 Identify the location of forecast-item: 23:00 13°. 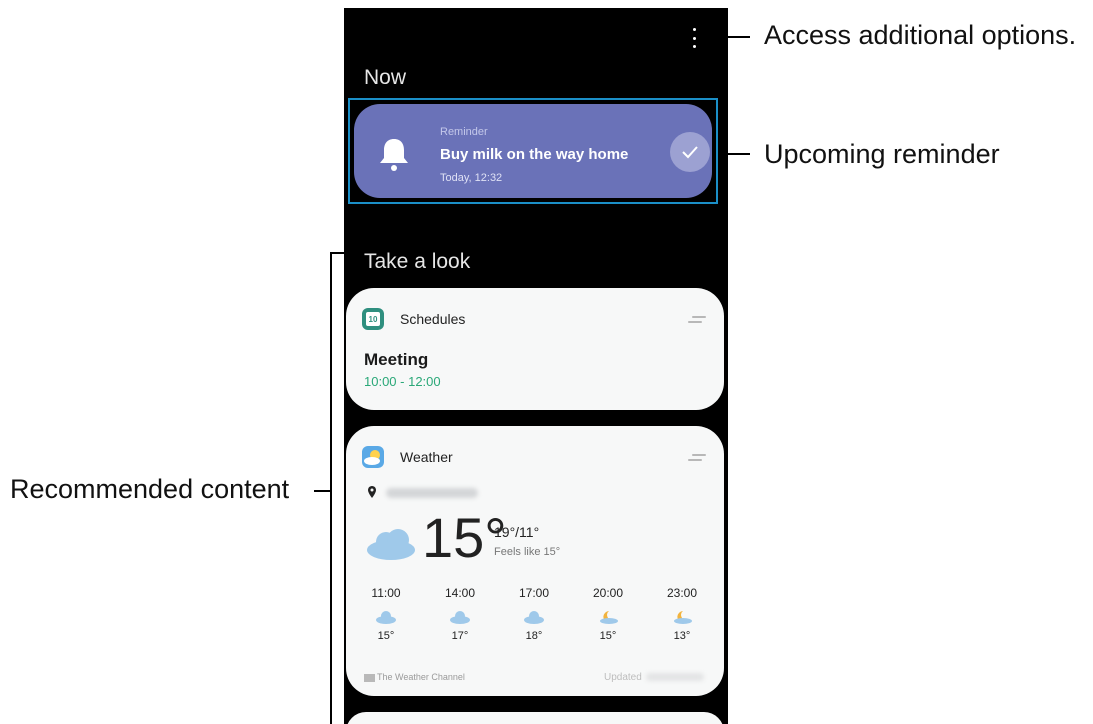
(682, 614).